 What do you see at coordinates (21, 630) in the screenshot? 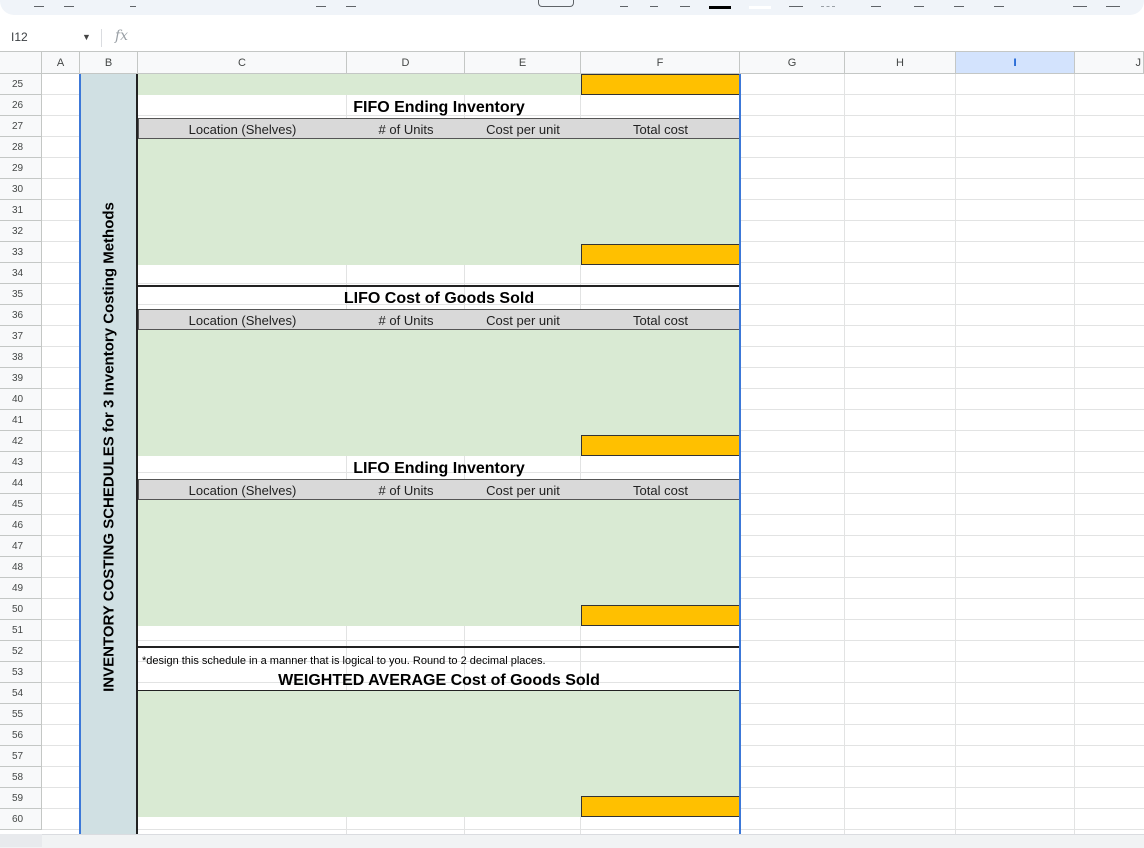
I see `row-header: 51` at bounding box center [21, 630].